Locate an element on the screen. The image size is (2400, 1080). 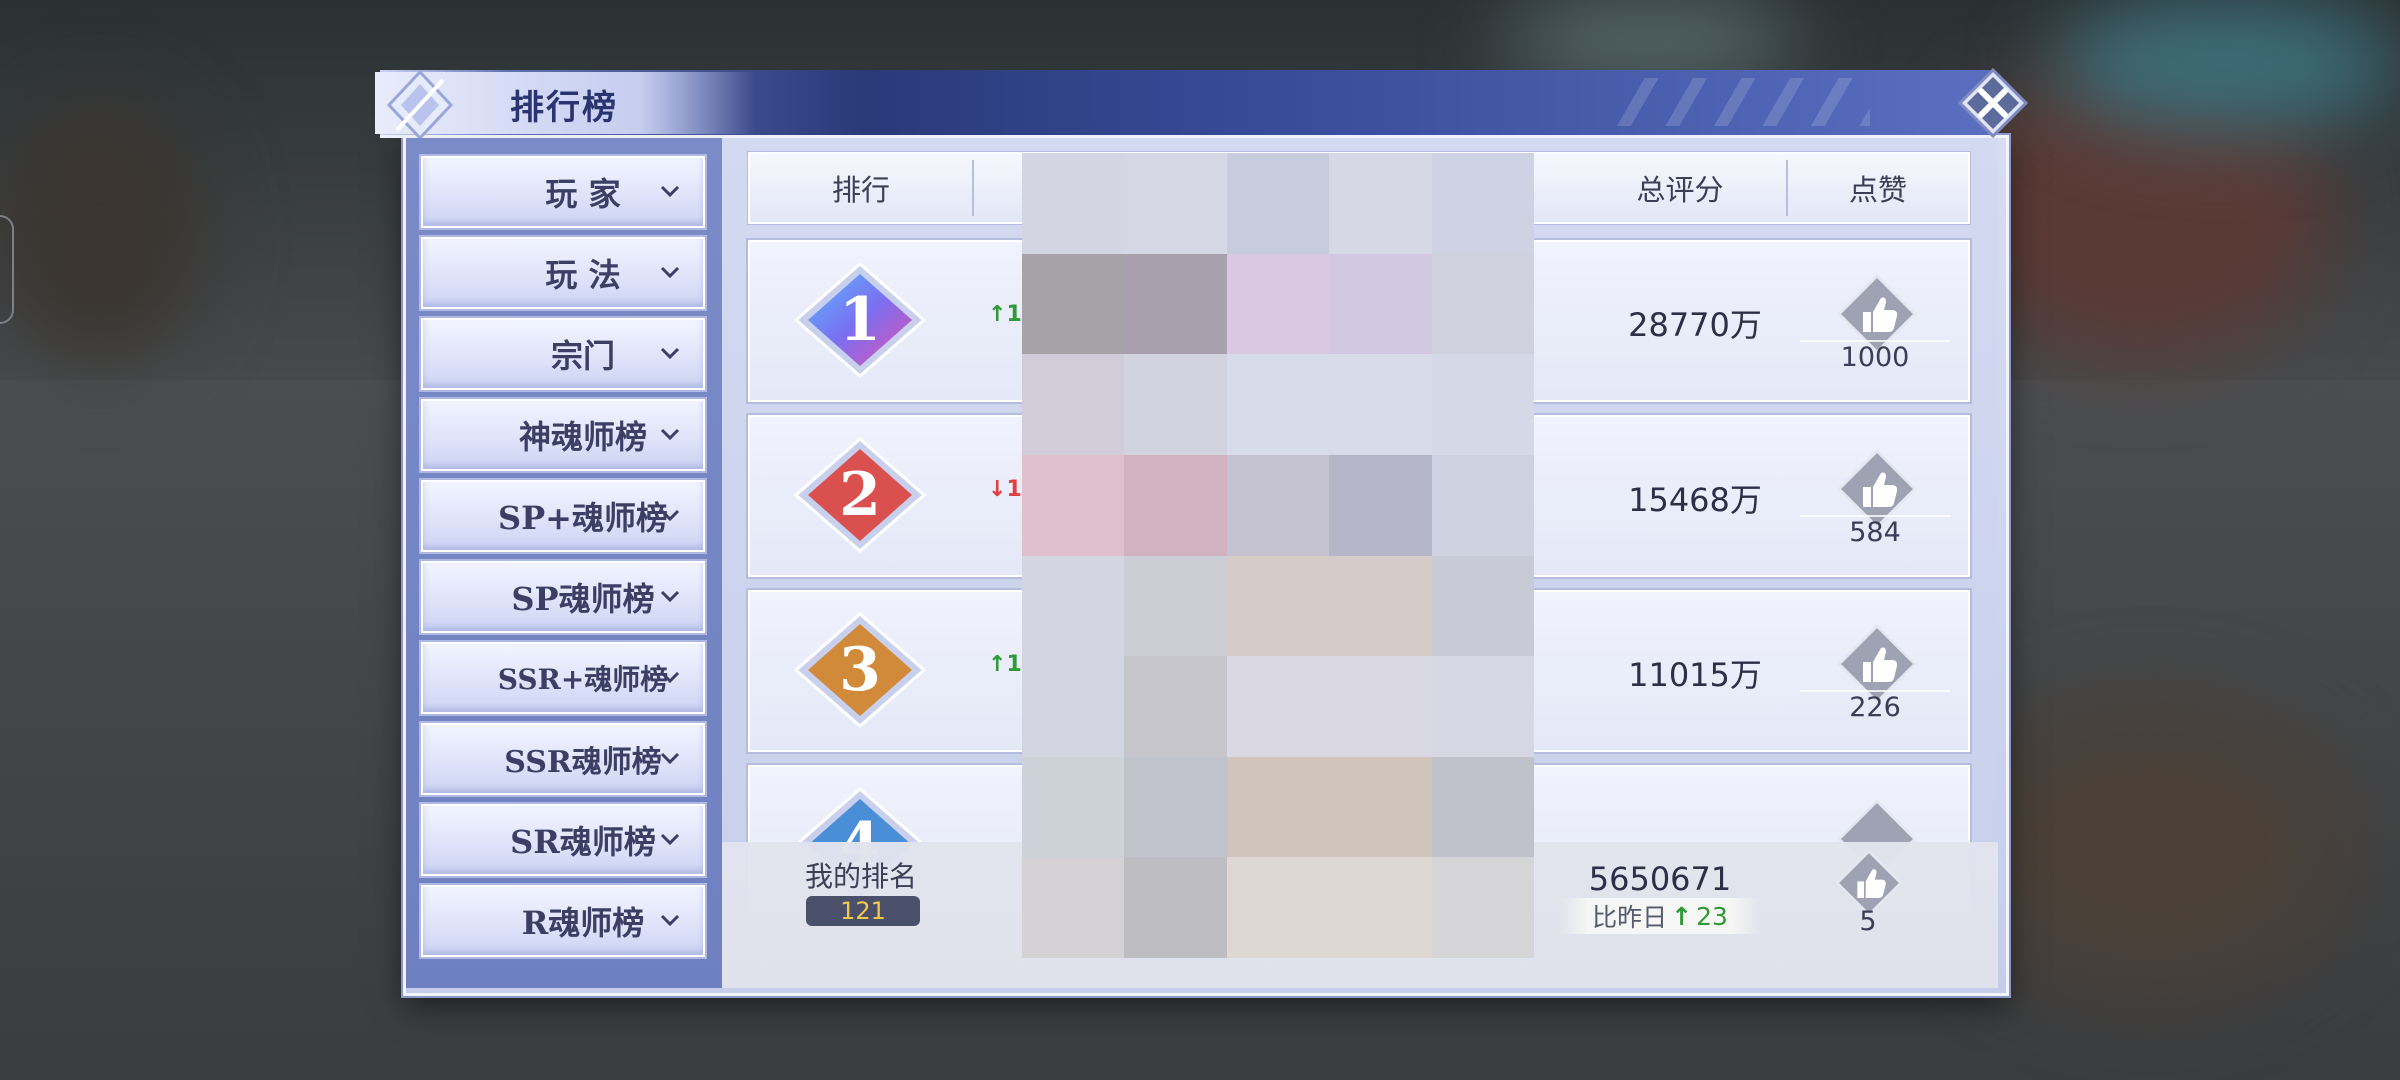
nav-item-r: R魂师榜 is located at coordinates (563, 921).